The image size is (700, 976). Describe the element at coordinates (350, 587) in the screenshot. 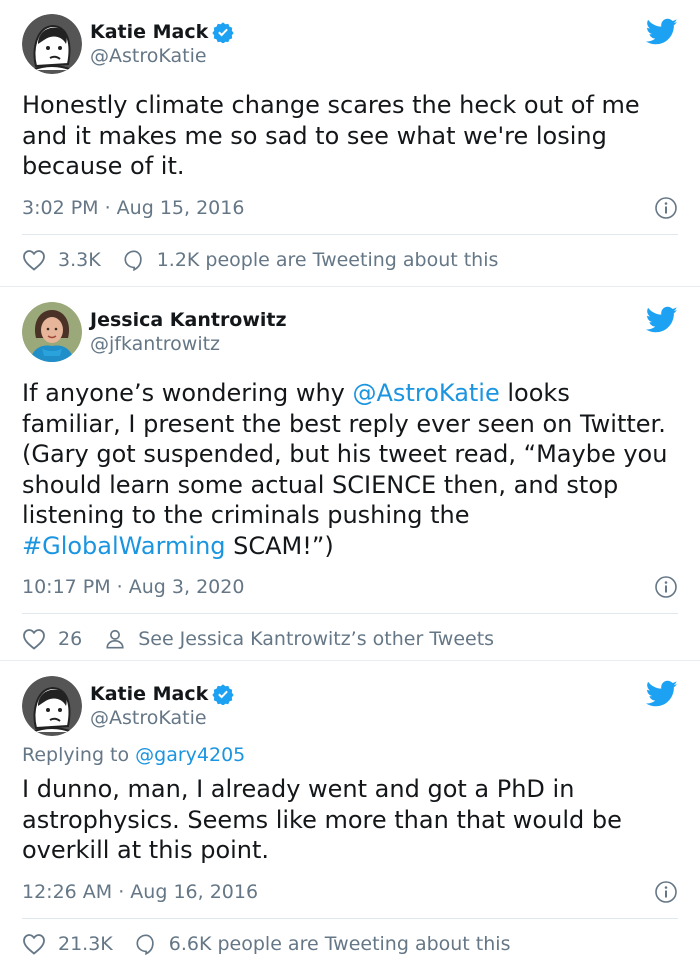

I see `tweet-timestamp-row: 10:17 PM · Aug 3, 2020` at that location.